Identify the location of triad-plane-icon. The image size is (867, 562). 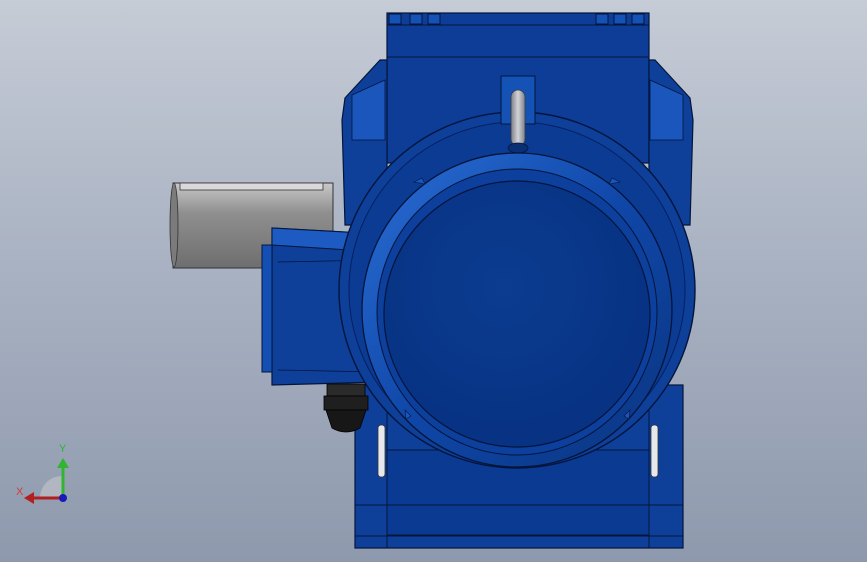
(51, 487).